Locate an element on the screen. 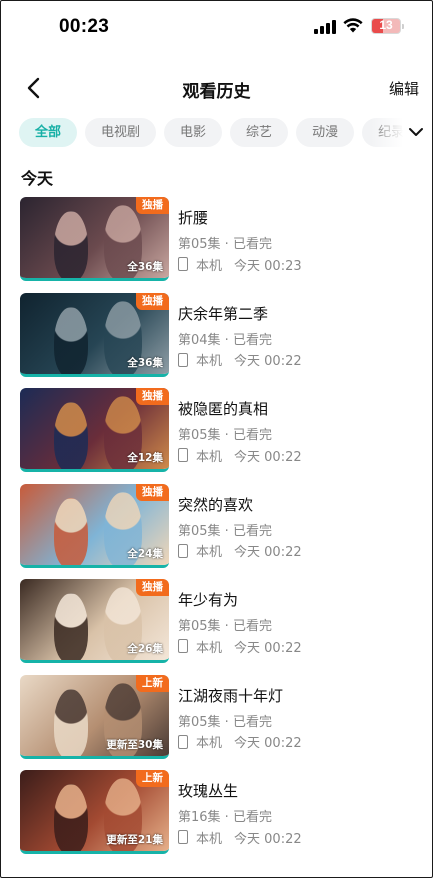 The width and height of the screenshot is (433, 878). poster-thumbnail: 上新 更新至30集 is located at coordinates (94, 716).